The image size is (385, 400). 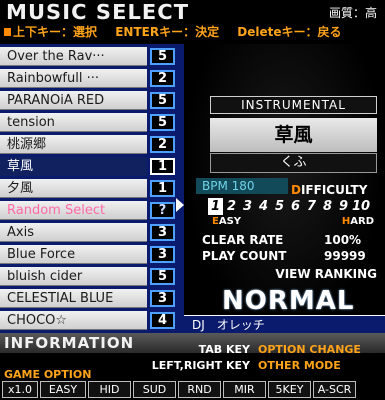 I want to click on song-reading: くふ, so click(x=293, y=163).